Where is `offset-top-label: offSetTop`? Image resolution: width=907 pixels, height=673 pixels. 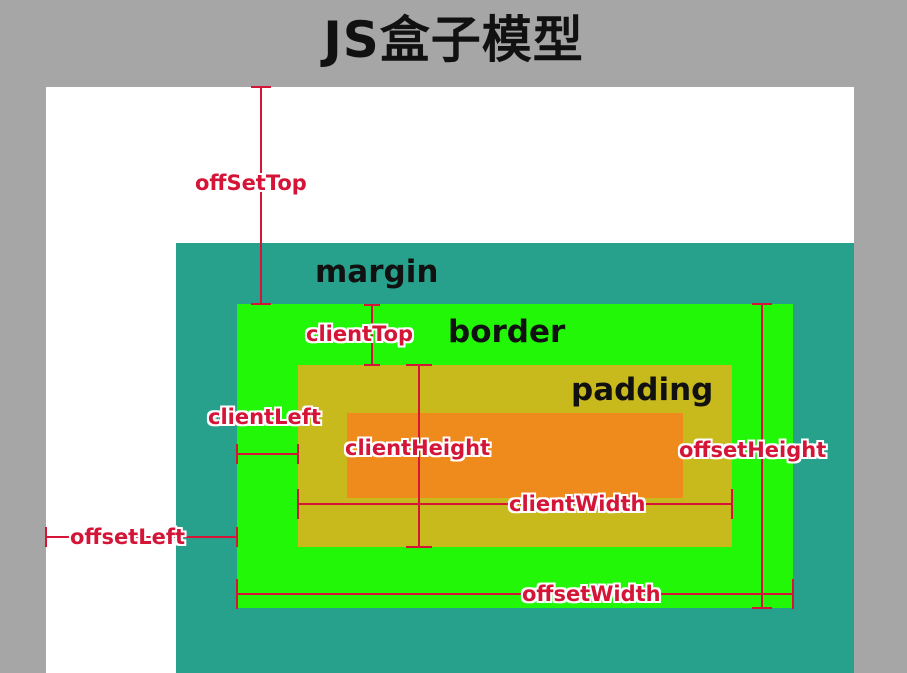 offset-top-label: offSetTop is located at coordinates (251, 183).